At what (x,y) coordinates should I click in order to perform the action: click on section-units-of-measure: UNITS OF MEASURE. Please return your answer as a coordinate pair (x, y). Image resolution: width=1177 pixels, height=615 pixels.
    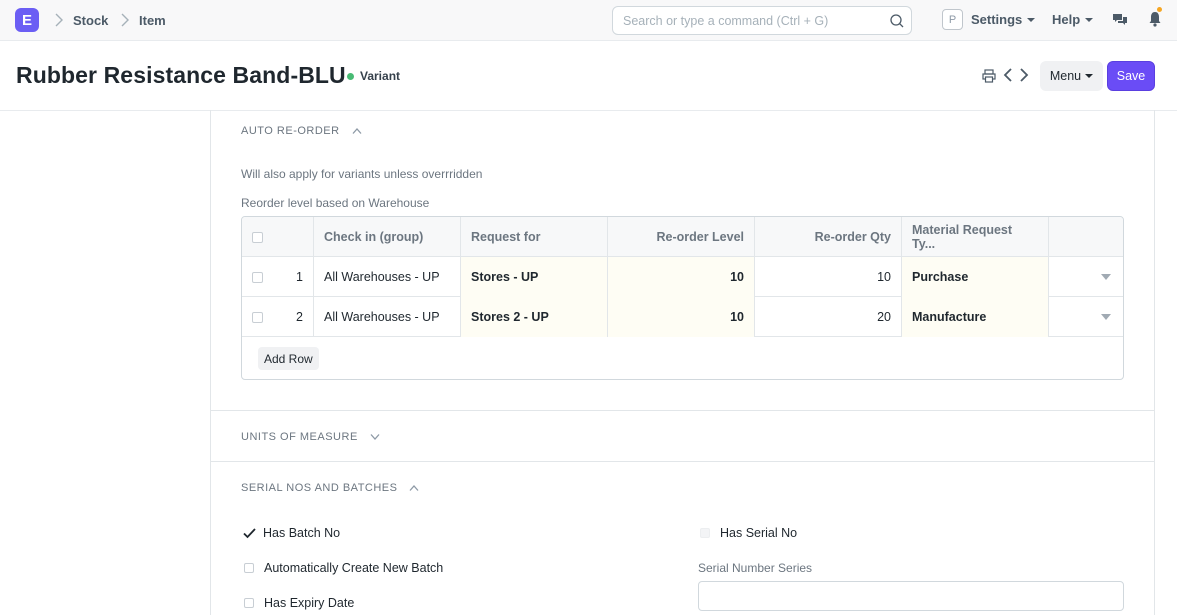
    Looking at the image, I should click on (310, 437).